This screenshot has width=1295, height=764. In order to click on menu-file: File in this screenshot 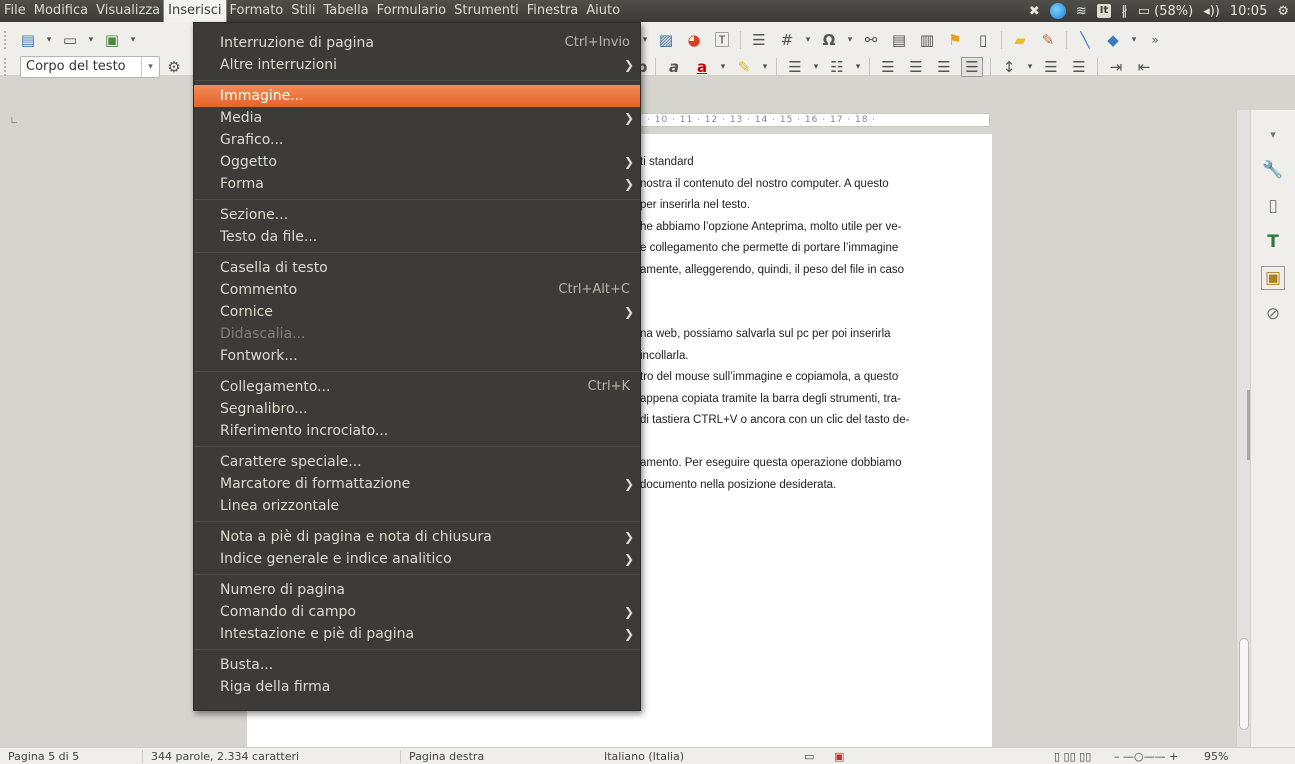, I will do `click(15, 11)`.